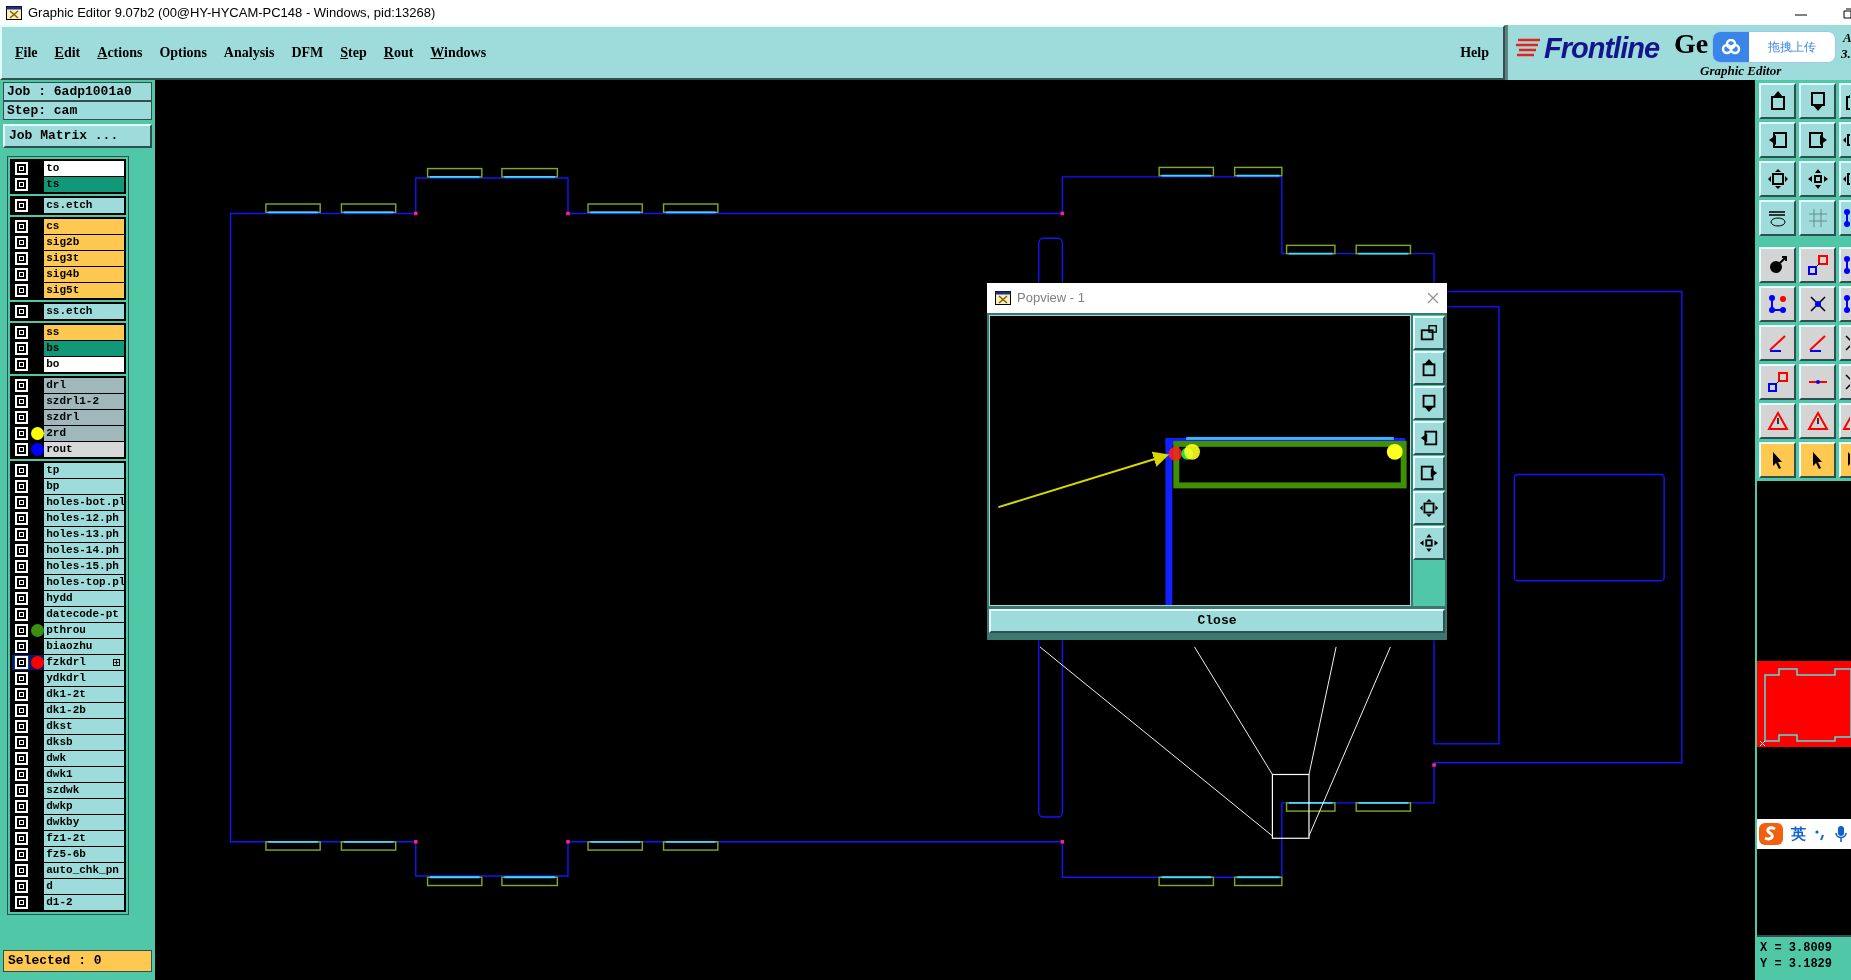  I want to click on upload-widget: 拖拽上传, so click(1774, 47).